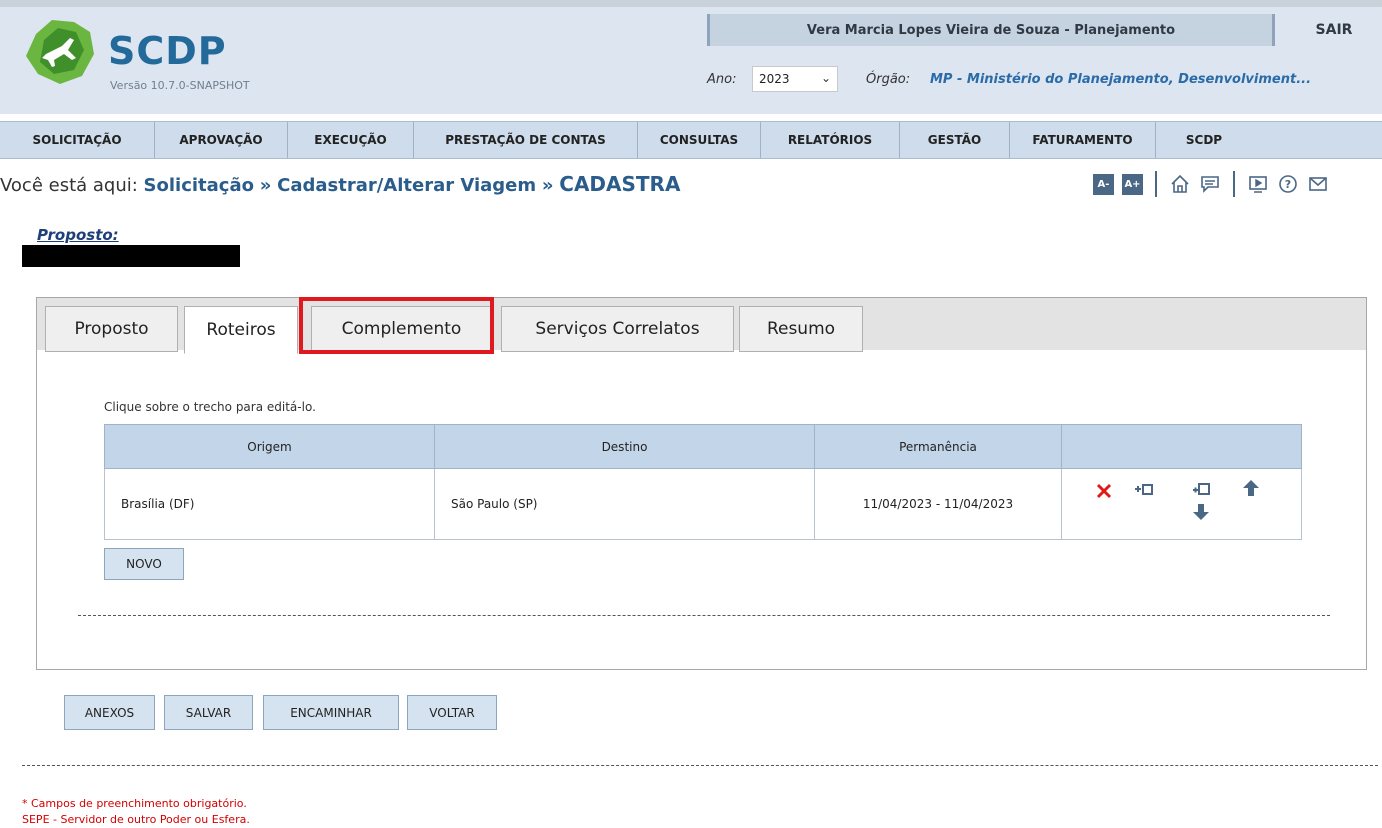  Describe the element at coordinates (1132, 184) in the screenshot. I see `font-increase-button: A+` at that location.